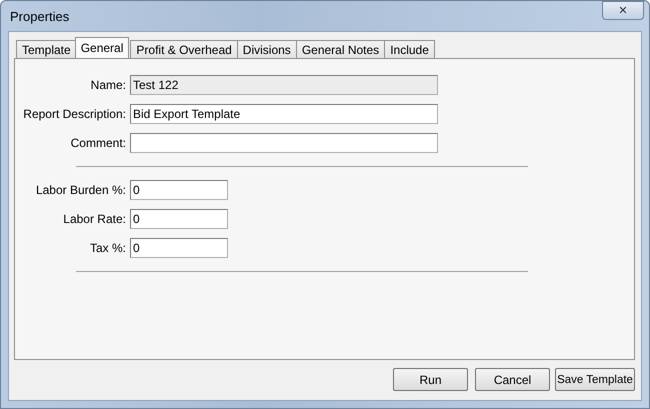  What do you see at coordinates (284, 143) in the screenshot?
I see `input-field` at bounding box center [284, 143].